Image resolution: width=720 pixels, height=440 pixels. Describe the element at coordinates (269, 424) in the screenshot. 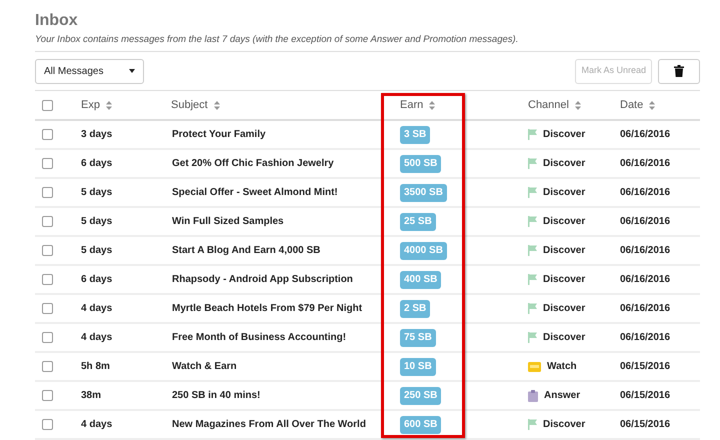

I see `subject-link: New Magazines From All Over The World` at that location.